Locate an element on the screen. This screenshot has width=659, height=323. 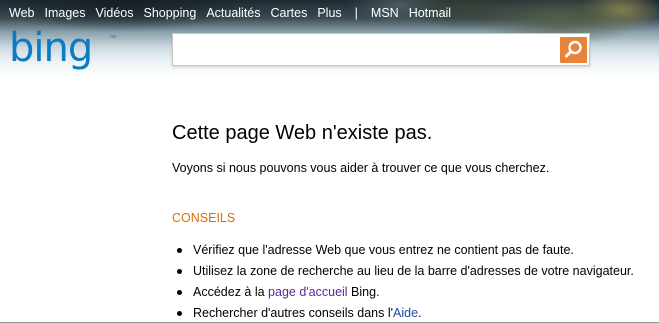
search-input is located at coordinates (369, 50).